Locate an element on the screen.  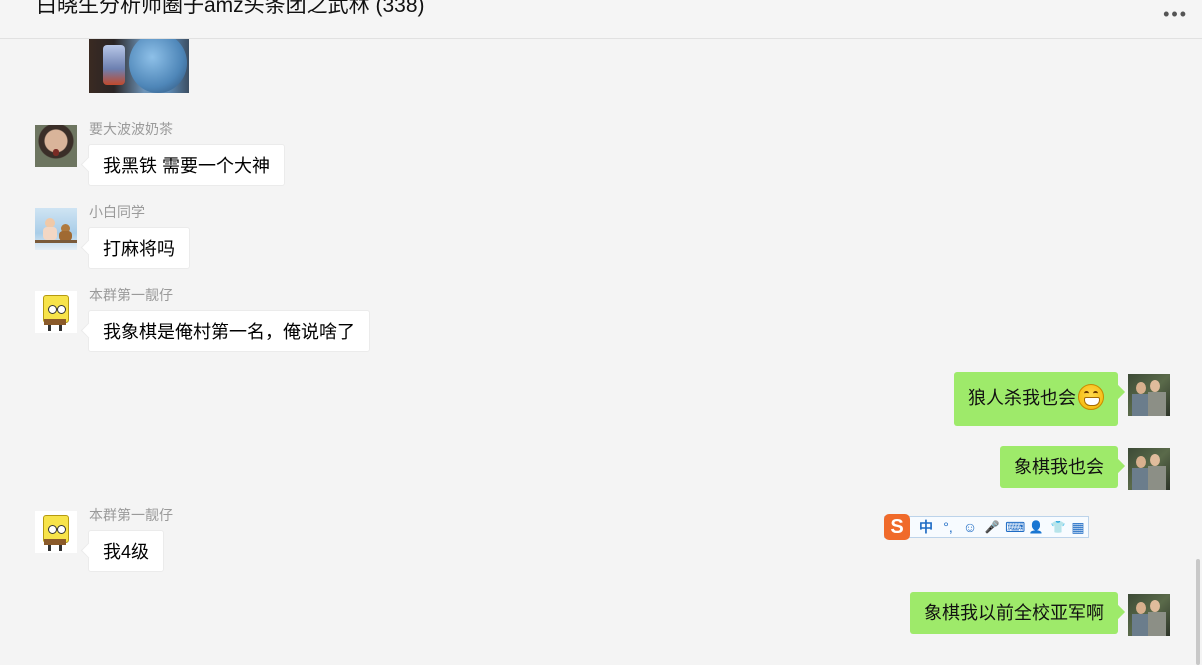
user-icon: 👤 is located at coordinates (1036, 527).